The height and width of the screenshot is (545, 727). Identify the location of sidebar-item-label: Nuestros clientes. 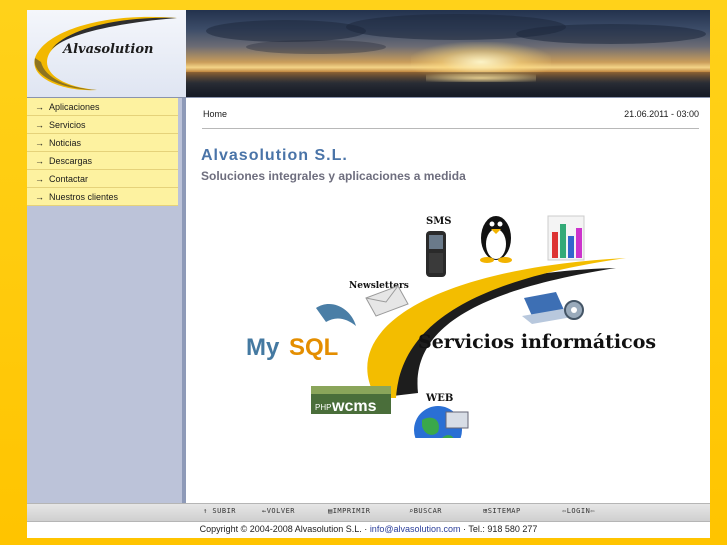
(84, 197).